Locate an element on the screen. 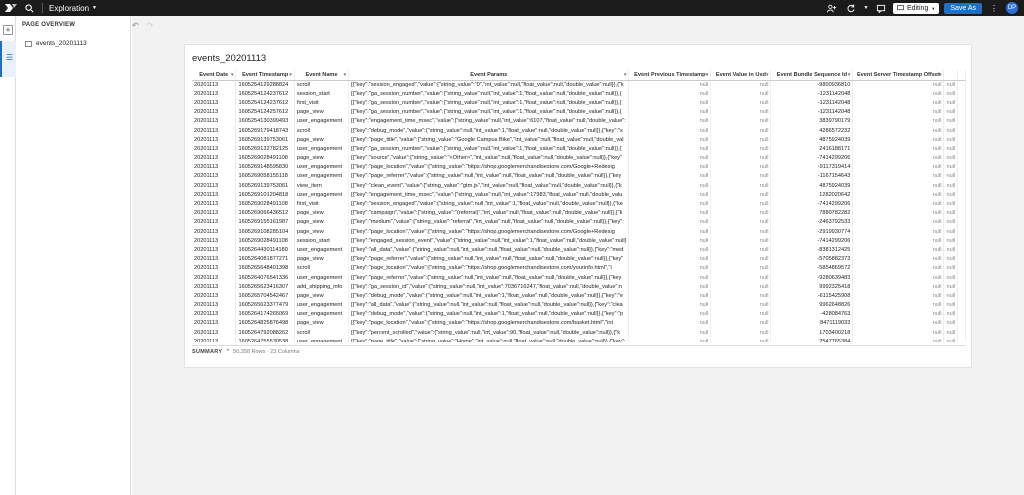 This screenshot has height=495, width=1024. table-cell: 1605269058155118 is located at coordinates (265, 176).